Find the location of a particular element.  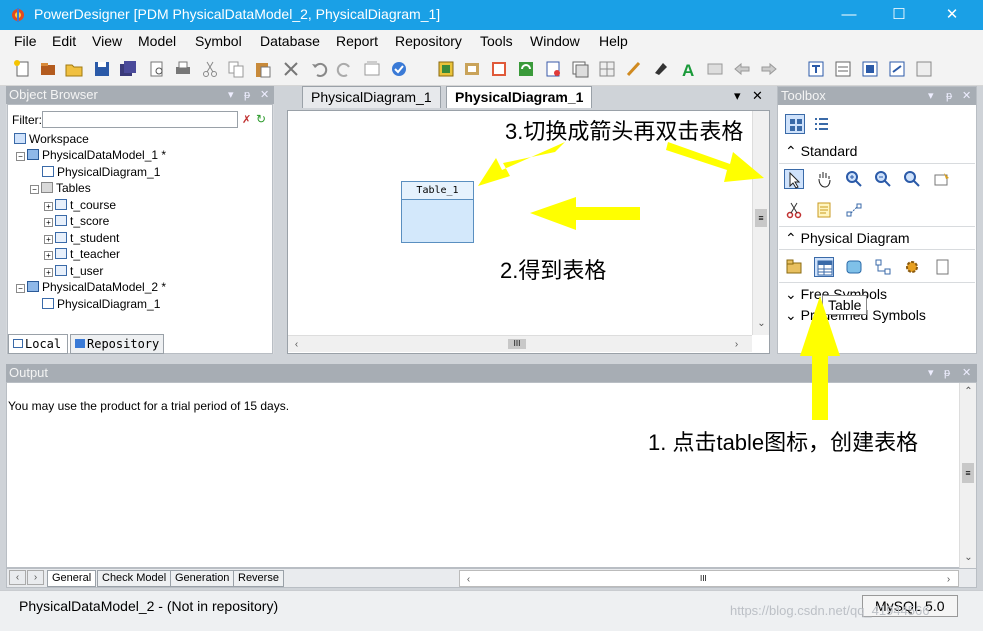

copy-icon is located at coordinates (236, 69).